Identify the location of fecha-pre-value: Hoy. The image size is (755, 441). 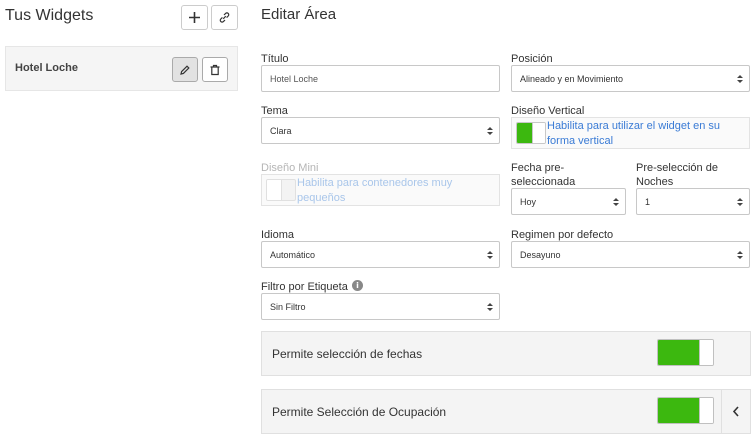
(528, 201).